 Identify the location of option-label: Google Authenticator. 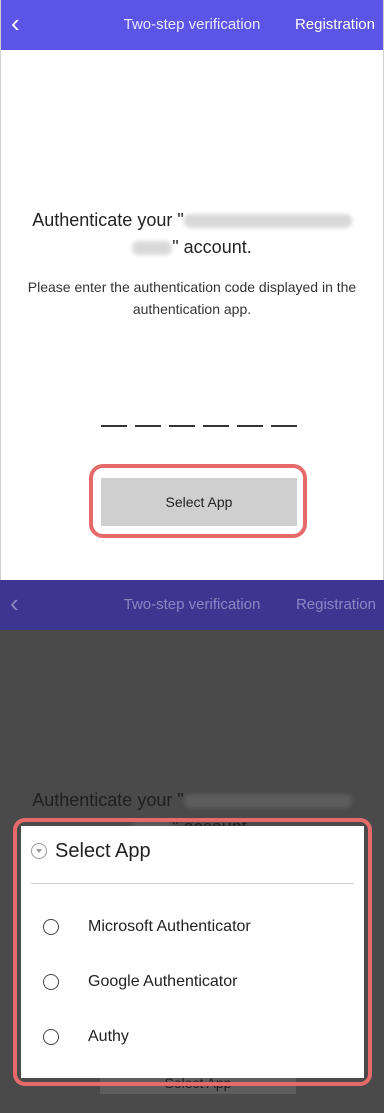
(163, 981).